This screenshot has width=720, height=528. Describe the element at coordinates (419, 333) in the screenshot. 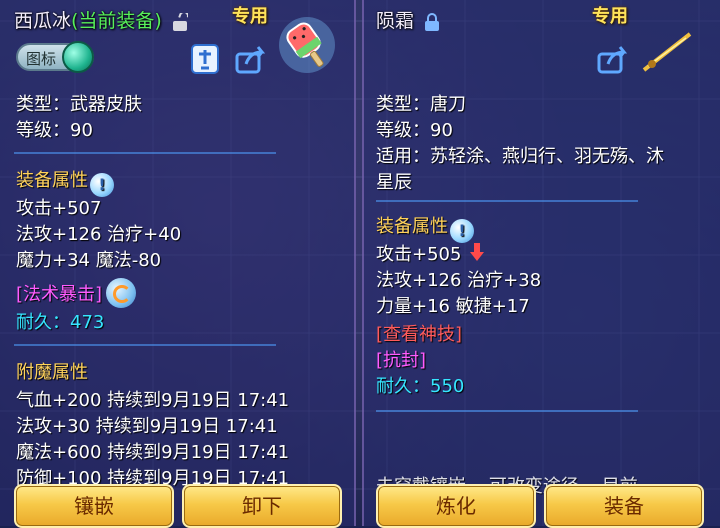

I see `view-skill-link: [查看神技]` at that location.